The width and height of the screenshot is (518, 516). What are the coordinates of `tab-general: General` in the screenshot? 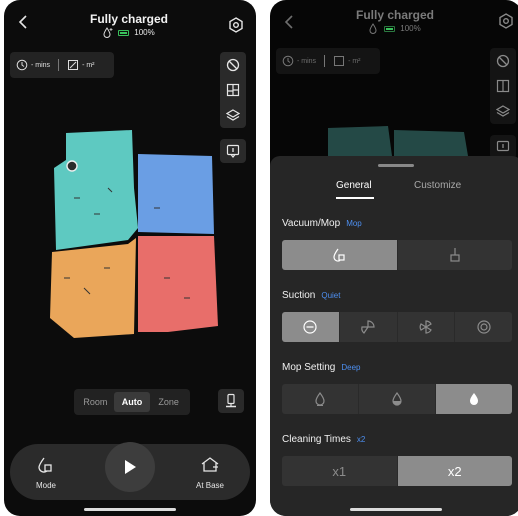 It's located at (354, 185).